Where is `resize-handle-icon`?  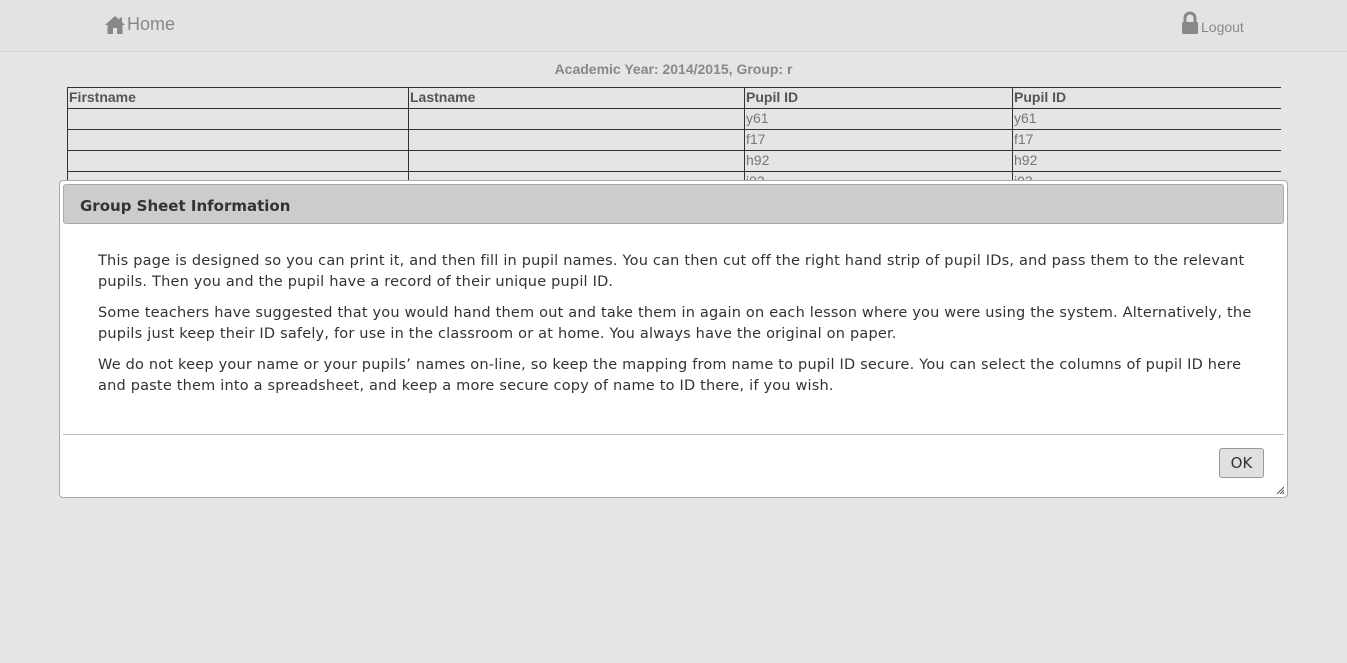 resize-handle-icon is located at coordinates (1280, 490).